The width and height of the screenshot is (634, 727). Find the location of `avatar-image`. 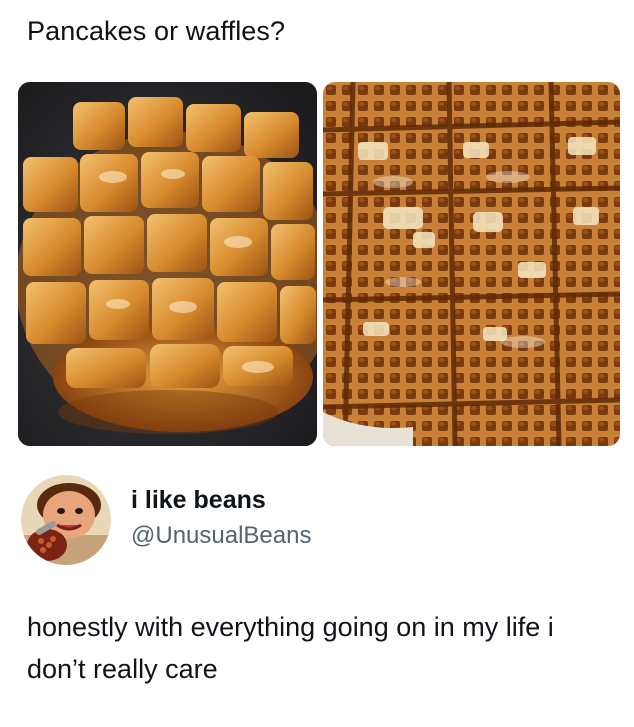

avatar-image is located at coordinates (66, 520).